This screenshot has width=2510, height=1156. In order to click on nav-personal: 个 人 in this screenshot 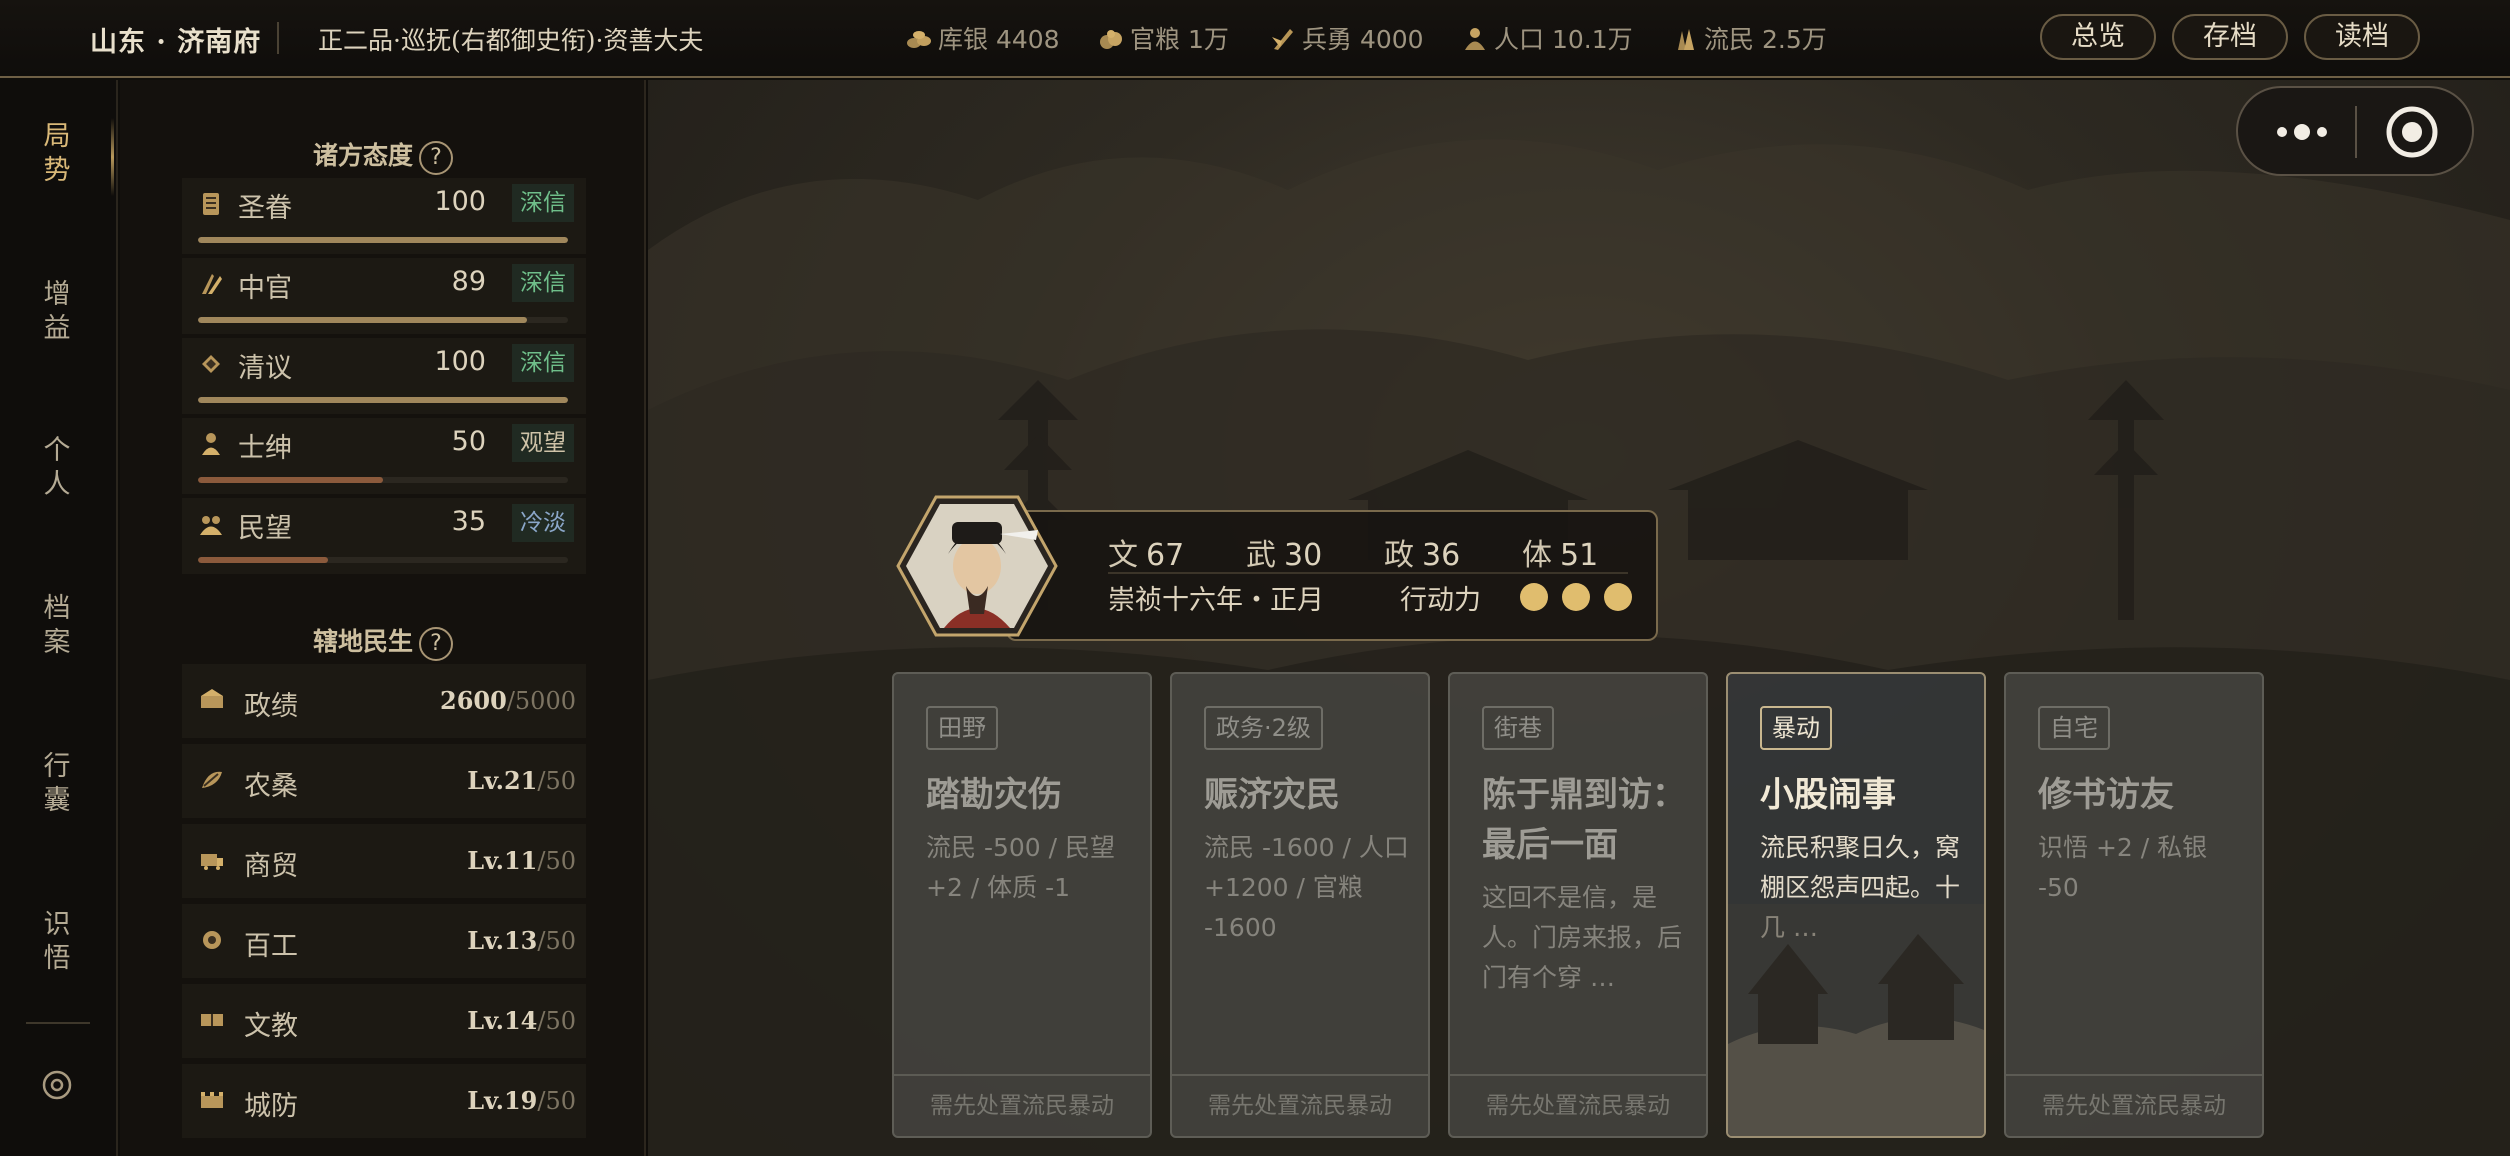, I will do `click(57, 468)`.